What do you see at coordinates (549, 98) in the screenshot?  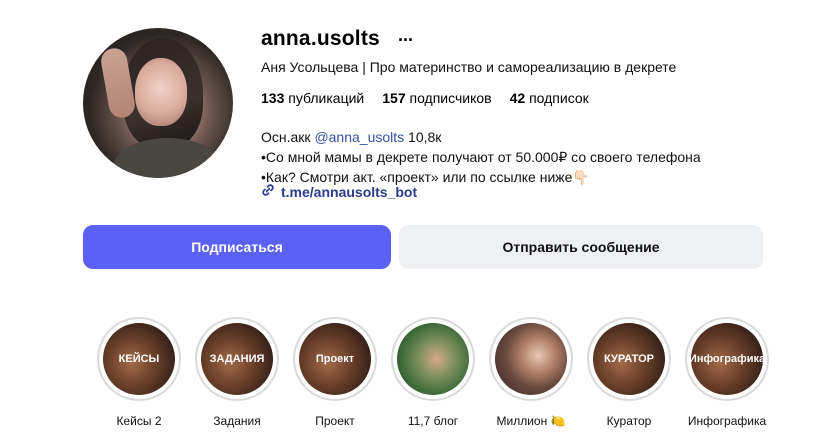 I see `following-stat: 42 подписок` at bounding box center [549, 98].